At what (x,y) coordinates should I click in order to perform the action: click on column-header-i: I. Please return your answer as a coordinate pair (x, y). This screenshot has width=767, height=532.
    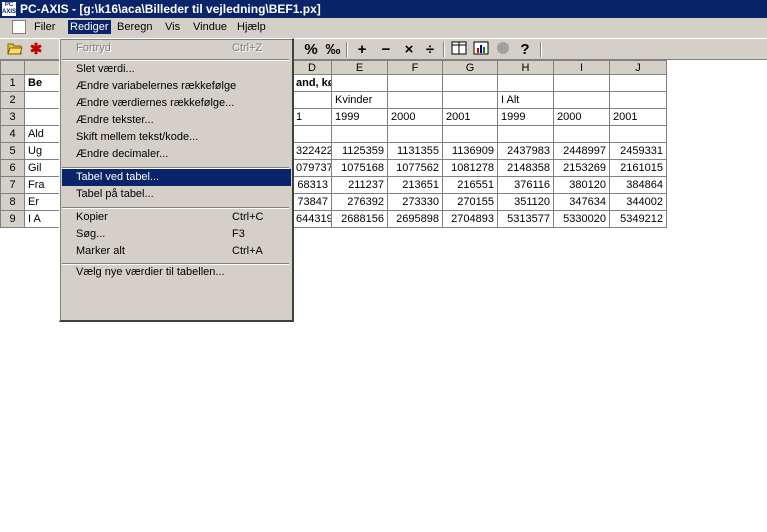
    Looking at the image, I should click on (581, 67).